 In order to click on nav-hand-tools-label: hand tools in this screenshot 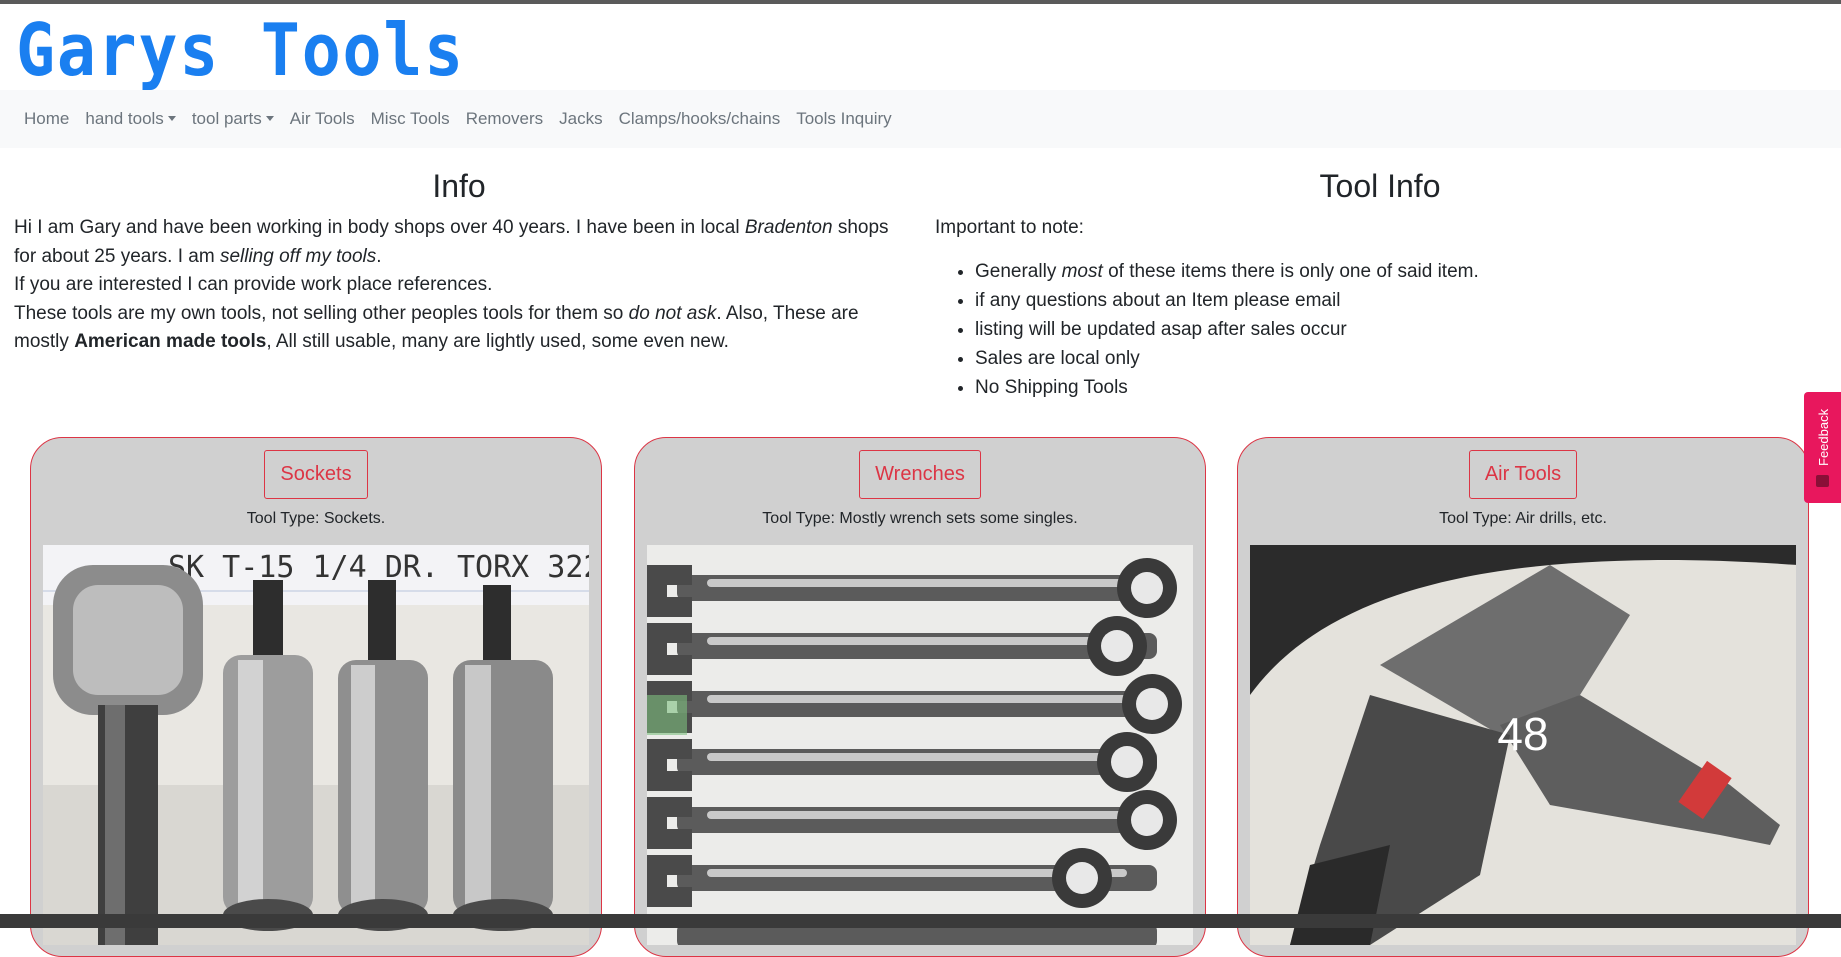, I will do `click(124, 118)`.